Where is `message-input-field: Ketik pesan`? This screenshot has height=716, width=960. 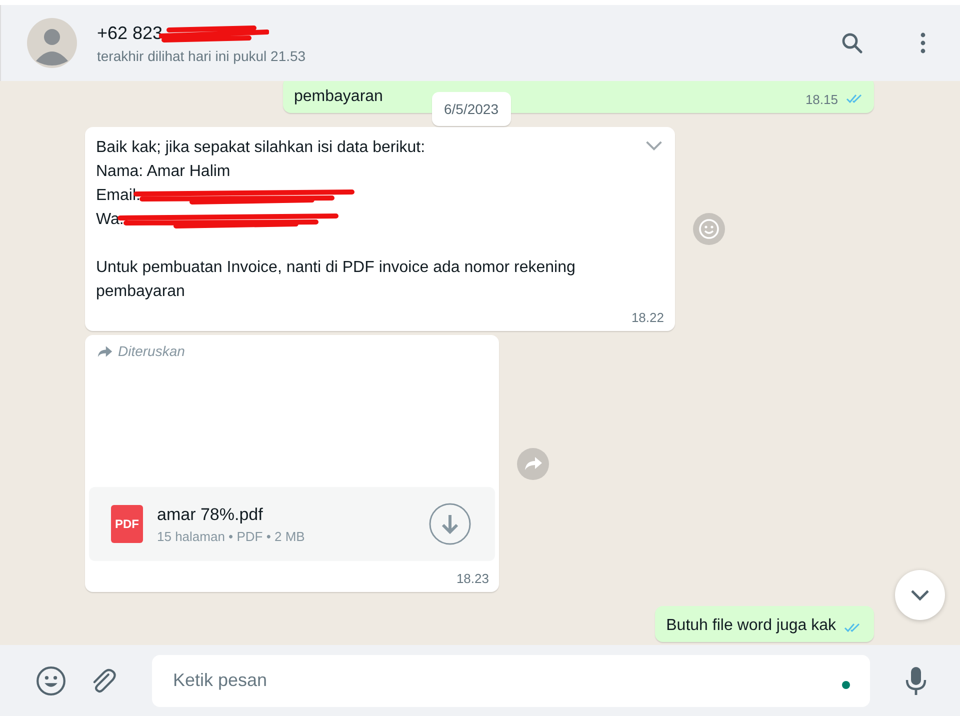 message-input-field: Ketik pesan is located at coordinates (511, 680).